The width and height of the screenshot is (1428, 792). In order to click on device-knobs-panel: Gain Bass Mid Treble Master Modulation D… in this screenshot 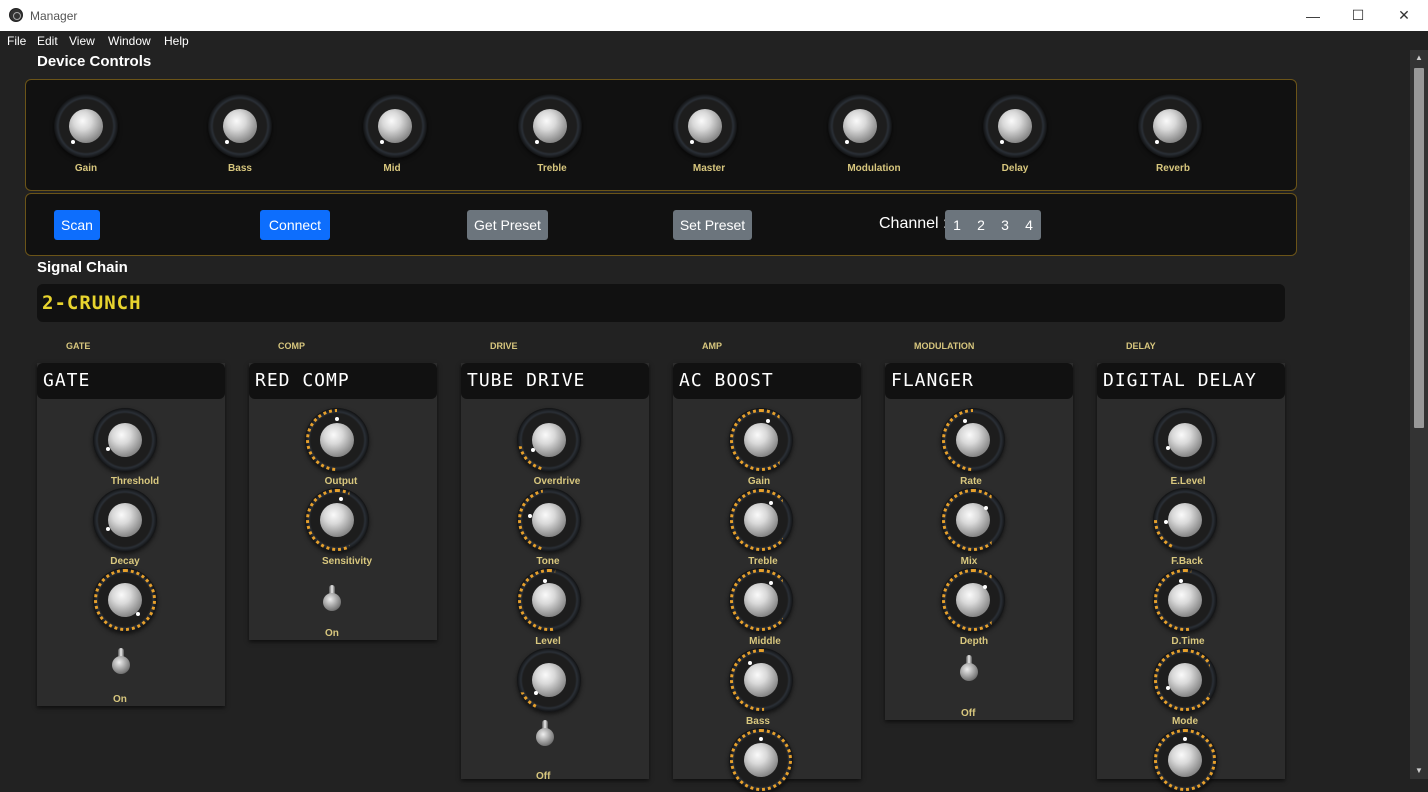, I will do `click(661, 135)`.